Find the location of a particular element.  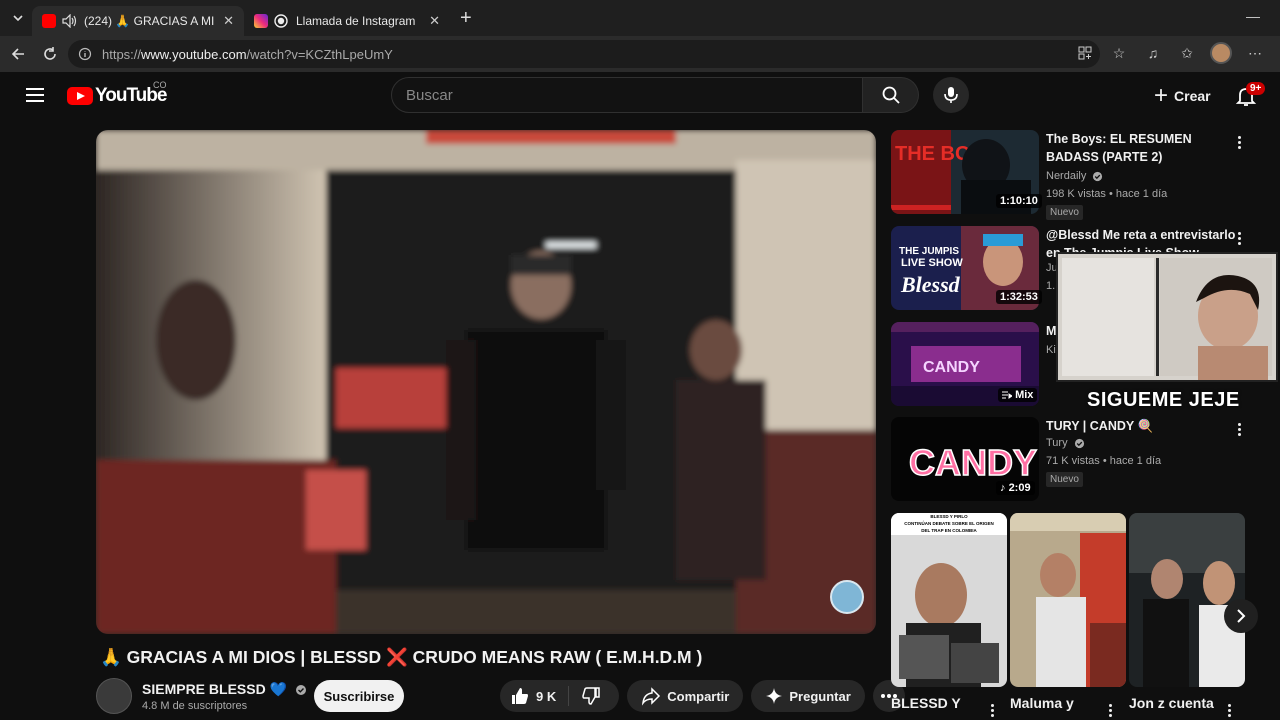

dislike-button is located at coordinates (594, 696).